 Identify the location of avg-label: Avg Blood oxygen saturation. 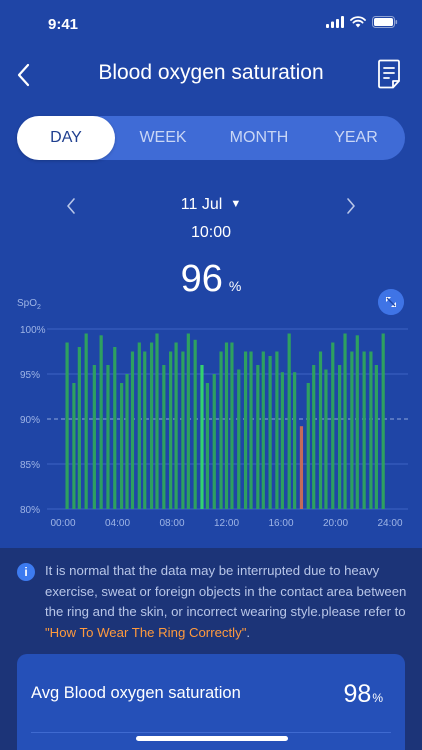
(136, 693).